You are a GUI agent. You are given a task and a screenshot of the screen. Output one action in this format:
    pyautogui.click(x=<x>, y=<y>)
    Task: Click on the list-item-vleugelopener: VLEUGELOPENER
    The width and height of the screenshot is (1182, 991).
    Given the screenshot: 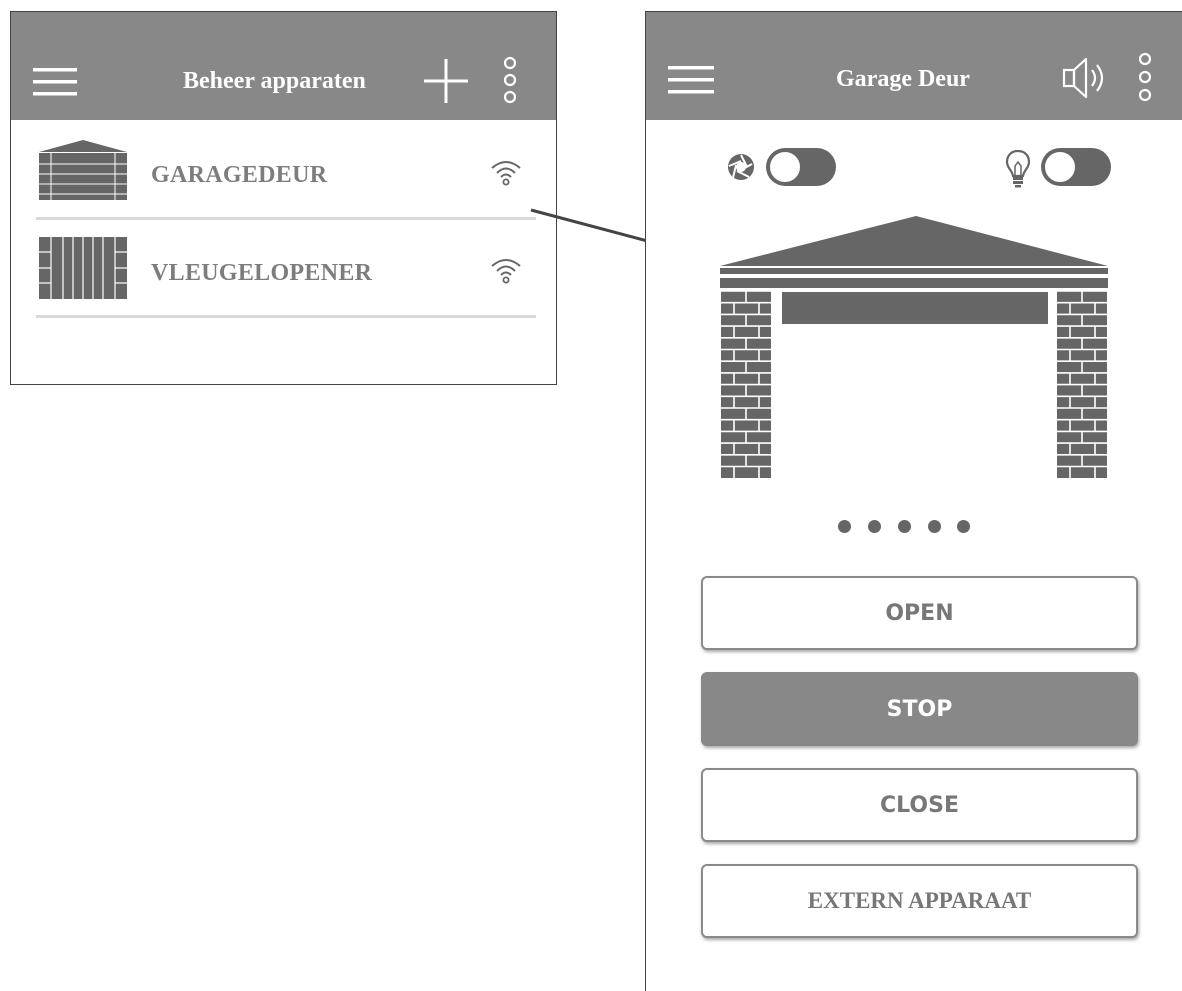 What is the action you would take?
    pyautogui.click(x=283, y=269)
    